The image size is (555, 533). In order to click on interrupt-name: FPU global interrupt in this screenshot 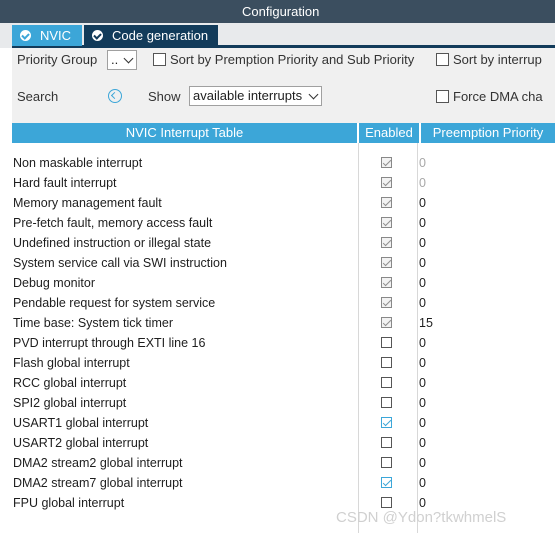, I will do `click(69, 503)`.